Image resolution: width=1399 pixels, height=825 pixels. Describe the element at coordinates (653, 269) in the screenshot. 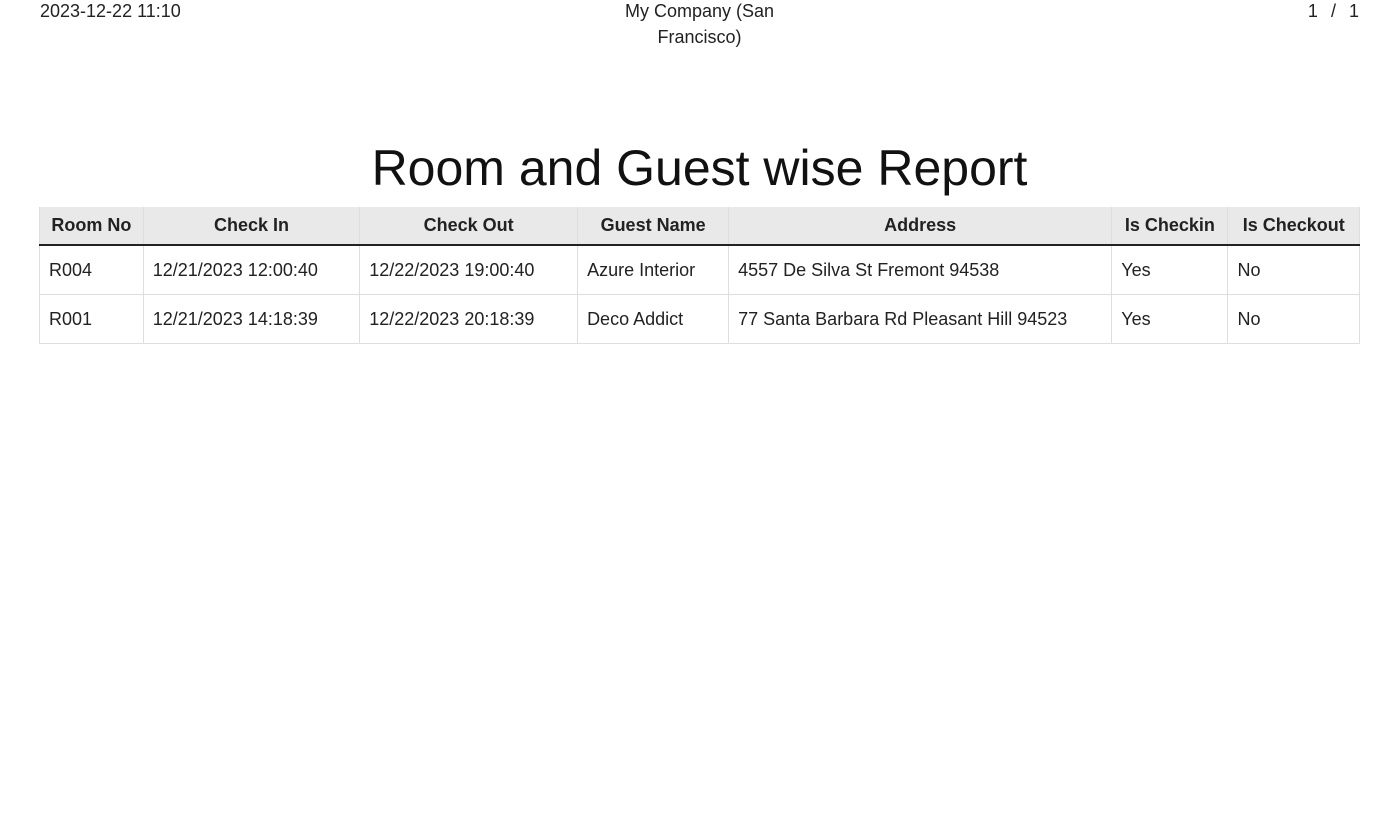

I see `cell-guest-name: Azure Interior` at that location.